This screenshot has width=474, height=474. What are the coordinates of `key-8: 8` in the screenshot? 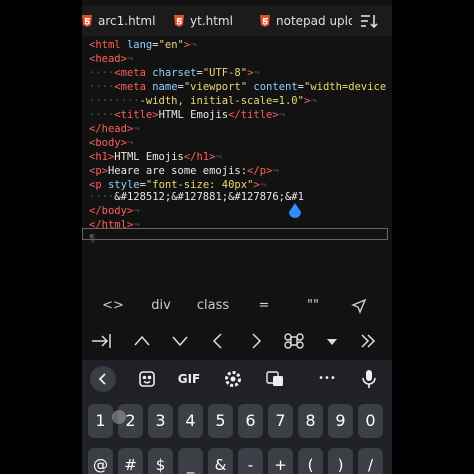 It's located at (310, 421).